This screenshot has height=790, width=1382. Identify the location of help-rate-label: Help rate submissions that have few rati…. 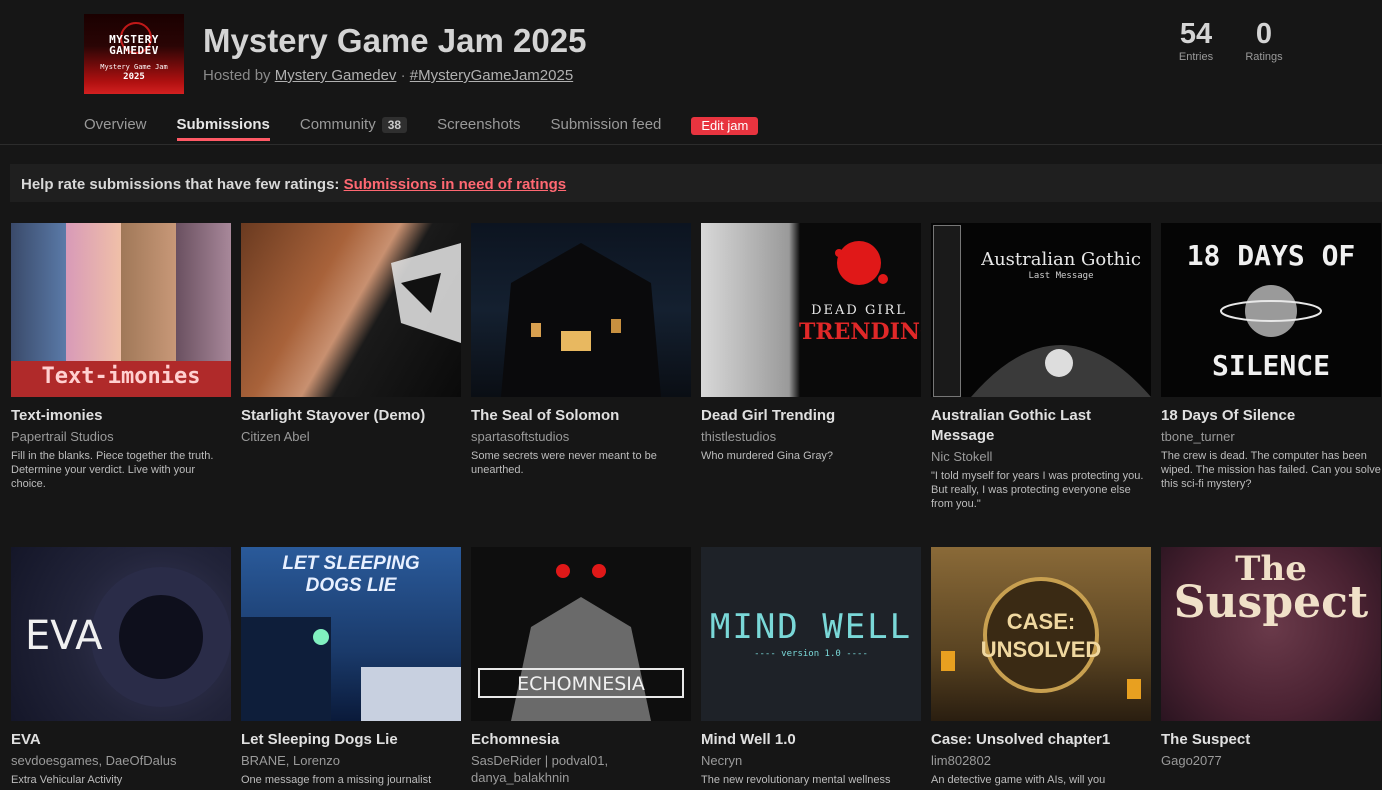
(182, 184).